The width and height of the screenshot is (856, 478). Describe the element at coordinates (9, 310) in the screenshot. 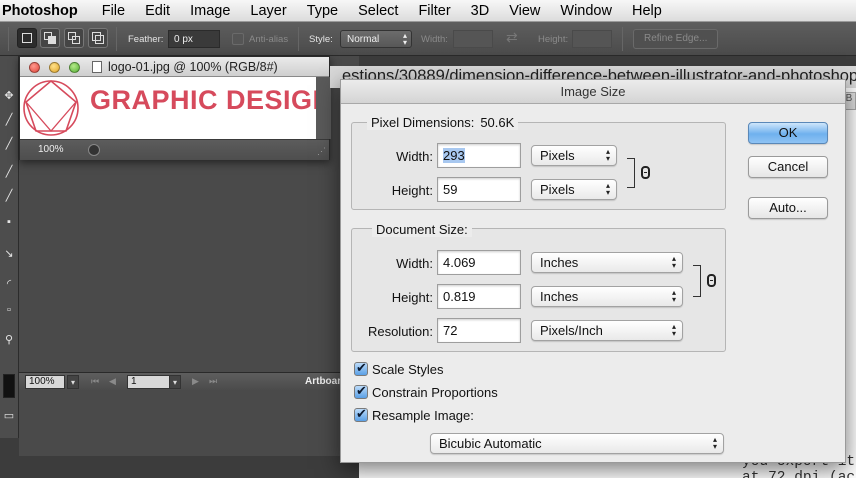

I see `shape-tool-icon: ▫` at that location.